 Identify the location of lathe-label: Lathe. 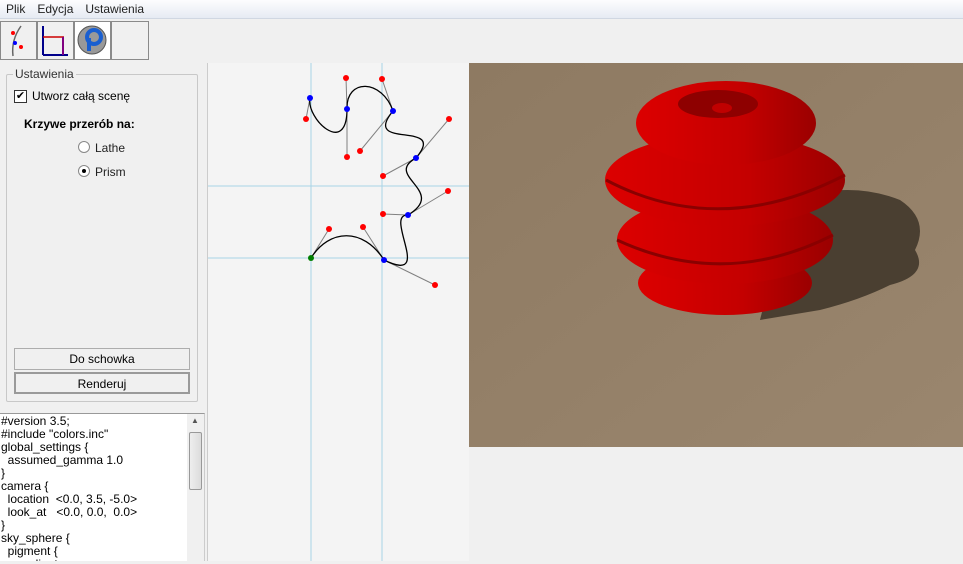
(110, 148).